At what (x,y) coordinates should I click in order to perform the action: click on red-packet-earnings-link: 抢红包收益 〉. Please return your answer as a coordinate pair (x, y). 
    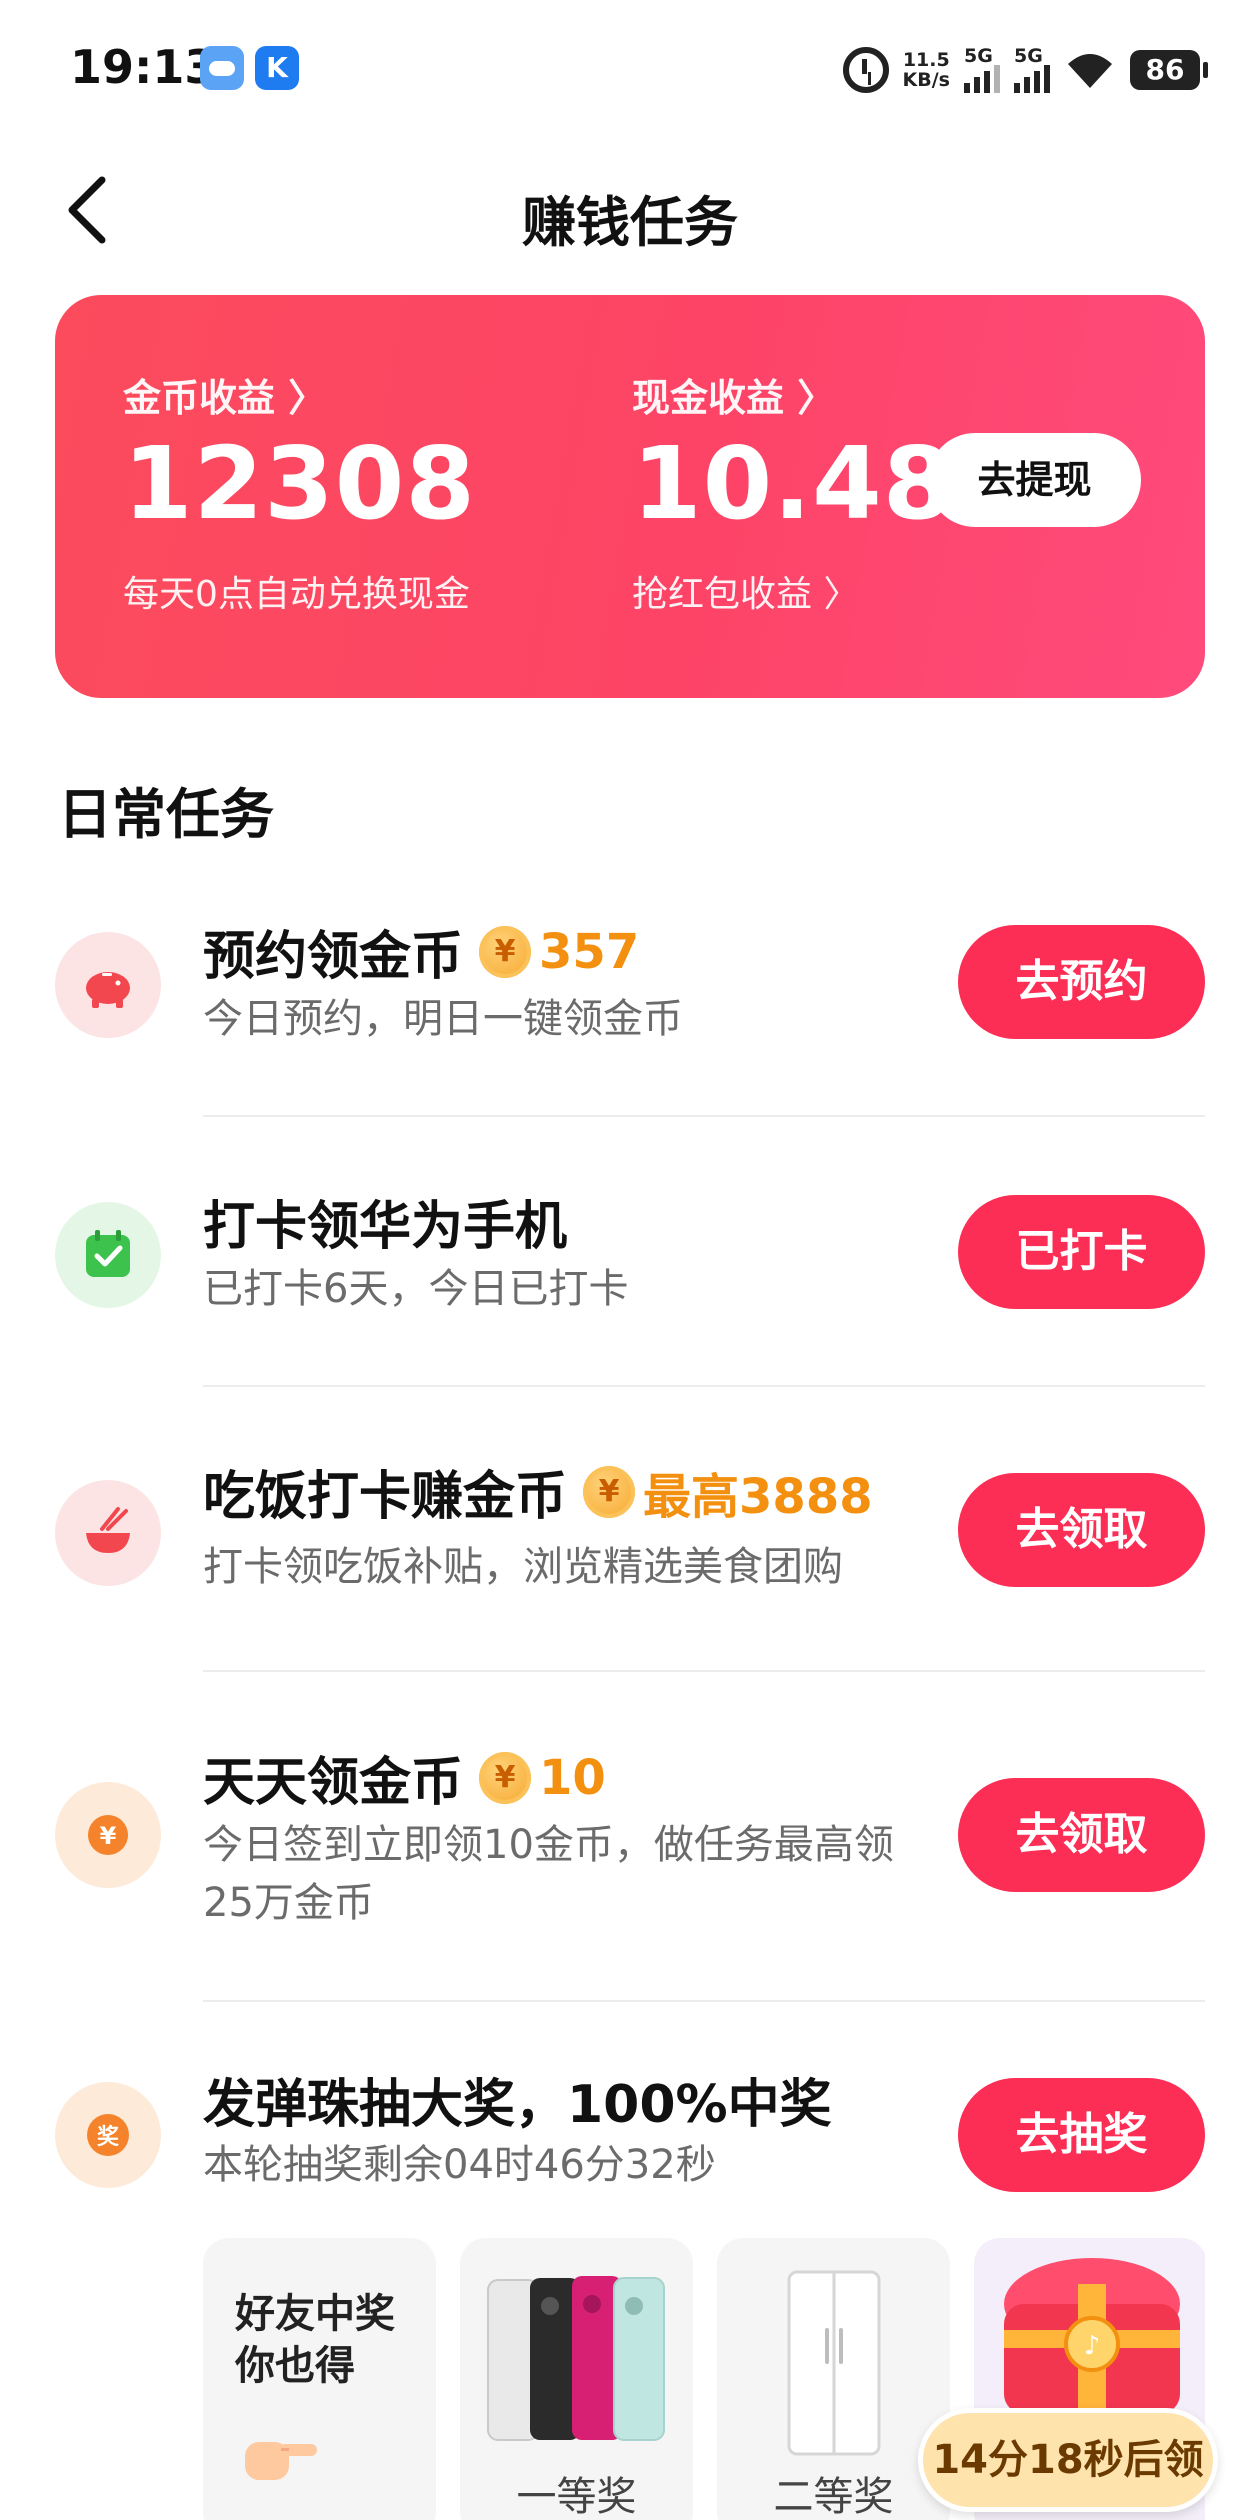
    Looking at the image, I should click on (745, 591).